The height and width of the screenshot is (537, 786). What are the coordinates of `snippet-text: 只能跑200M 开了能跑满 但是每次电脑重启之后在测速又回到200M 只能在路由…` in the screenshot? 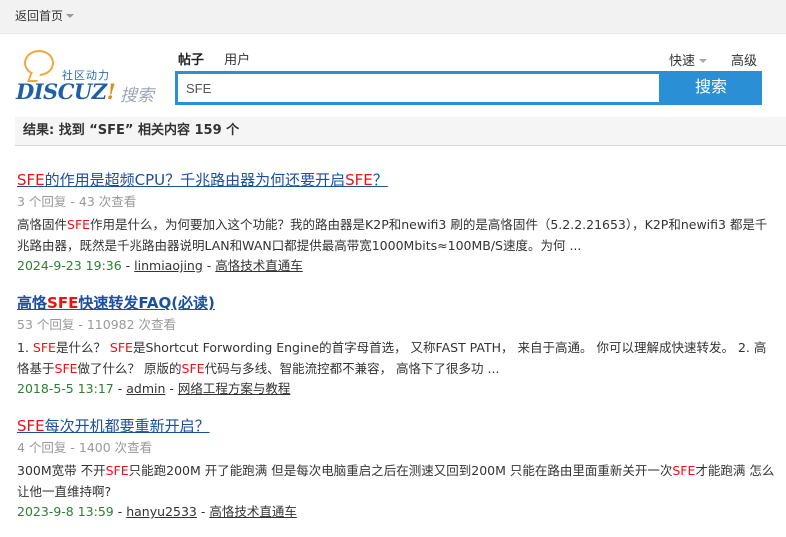 It's located at (400, 470).